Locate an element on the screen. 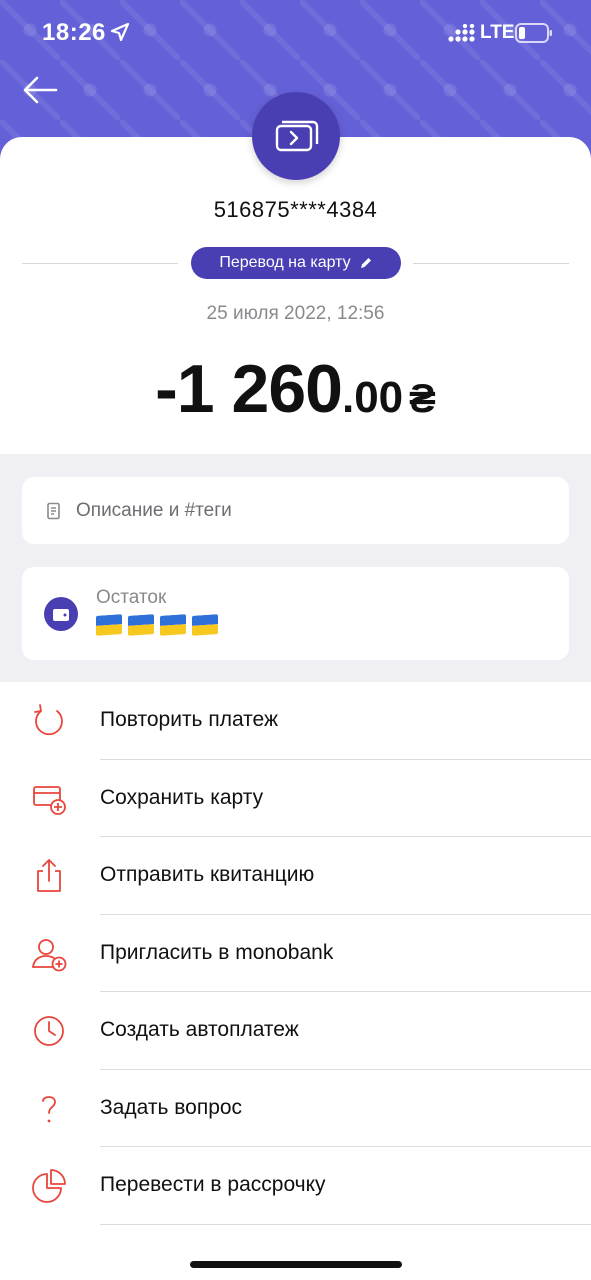 The image size is (591, 1280). card-transfer-icon is located at coordinates (297, 136).